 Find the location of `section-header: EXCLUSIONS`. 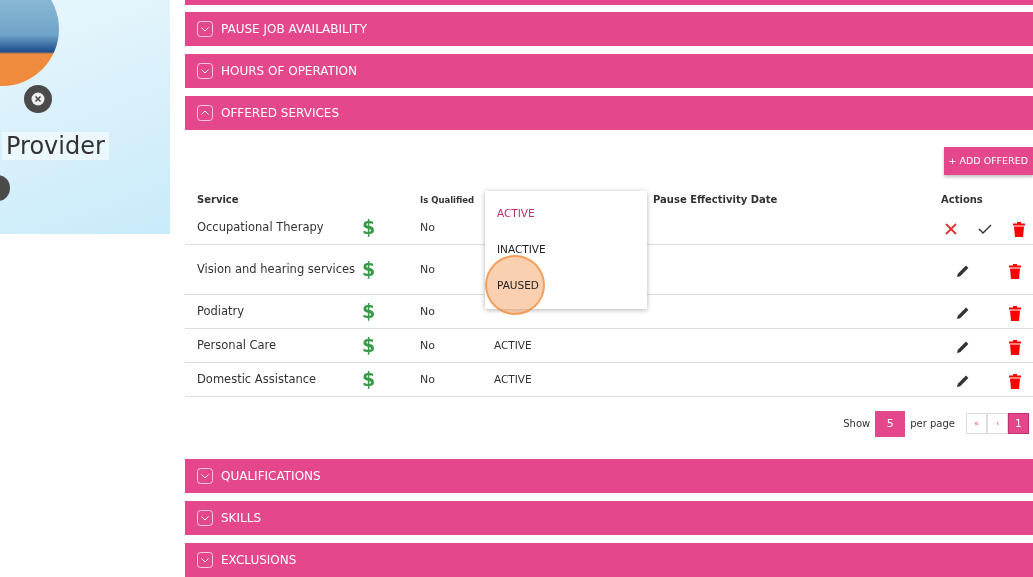

section-header: EXCLUSIONS is located at coordinates (609, 560).